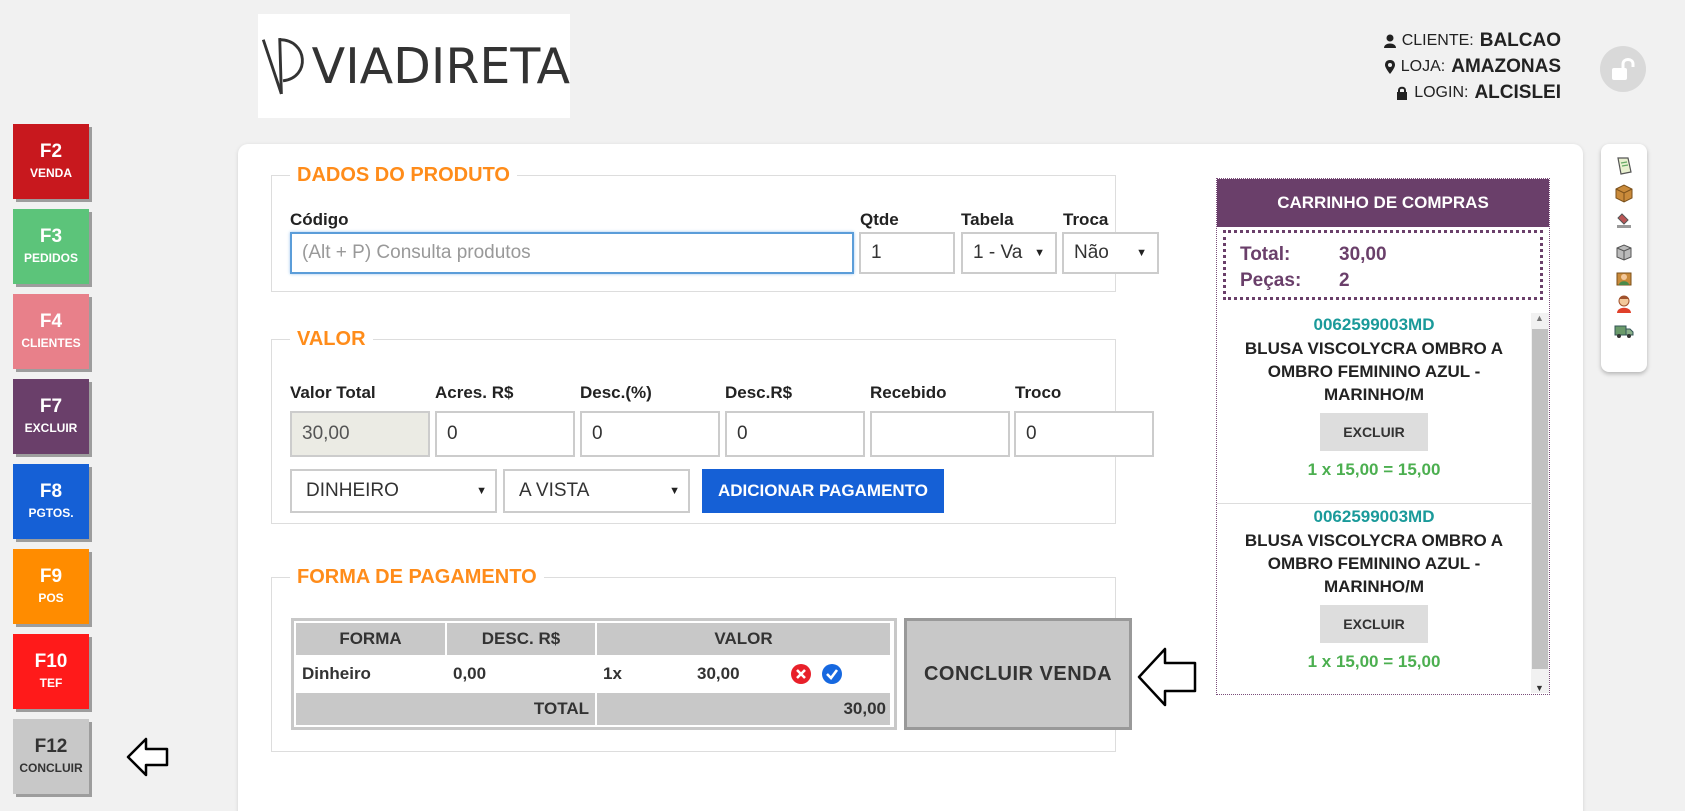 This screenshot has height=811, width=1685. I want to click on f12-key: F12, so click(51, 746).